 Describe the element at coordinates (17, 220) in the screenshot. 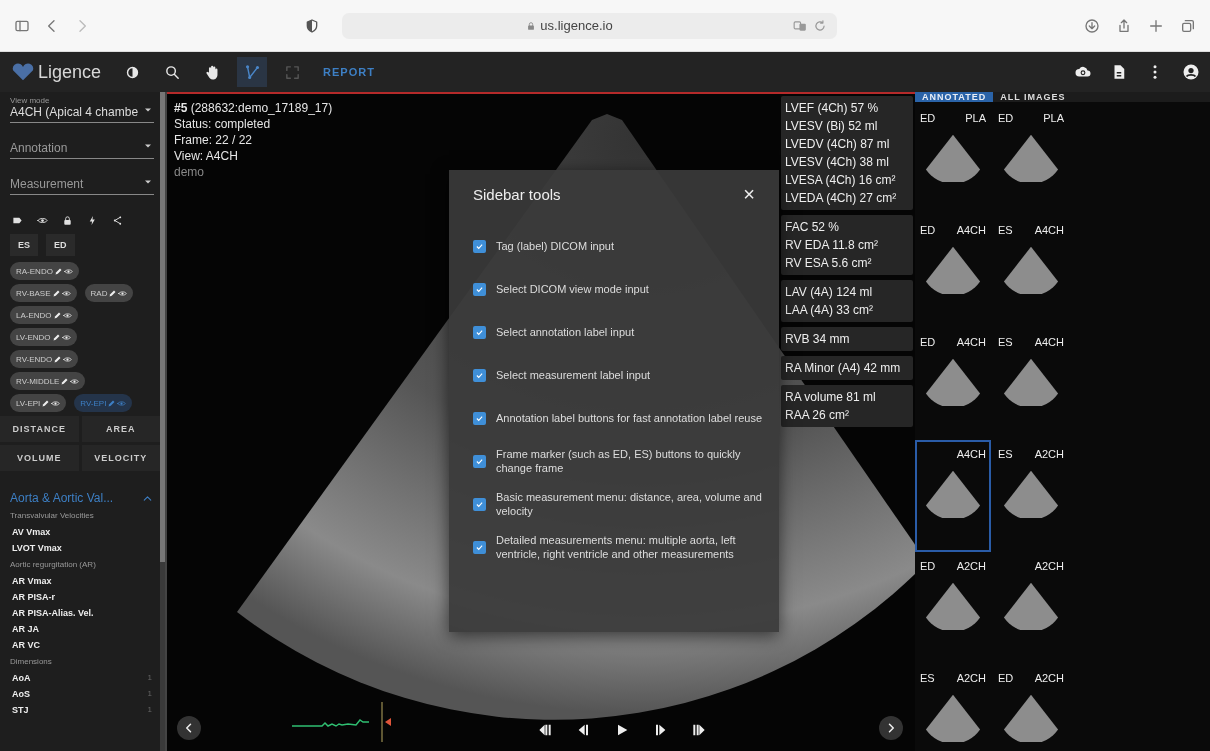

I see `tag-icon` at that location.